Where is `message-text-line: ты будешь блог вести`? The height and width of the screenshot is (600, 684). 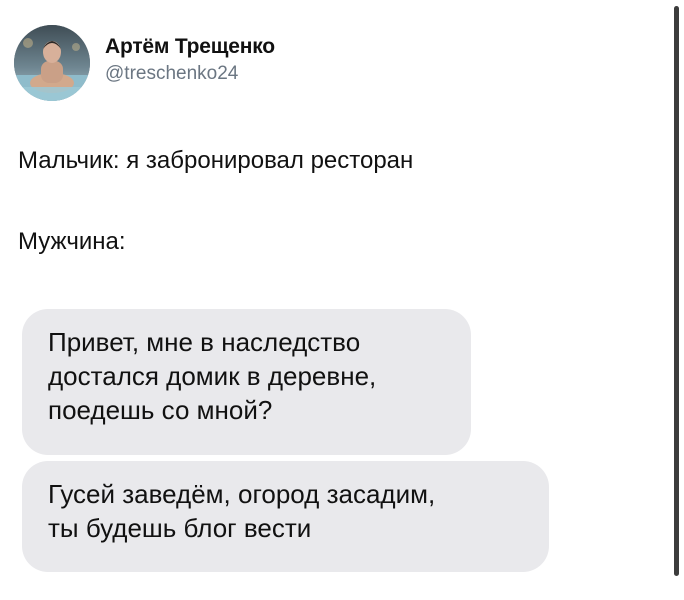
message-text-line: ты будешь блог вести is located at coordinates (180, 528).